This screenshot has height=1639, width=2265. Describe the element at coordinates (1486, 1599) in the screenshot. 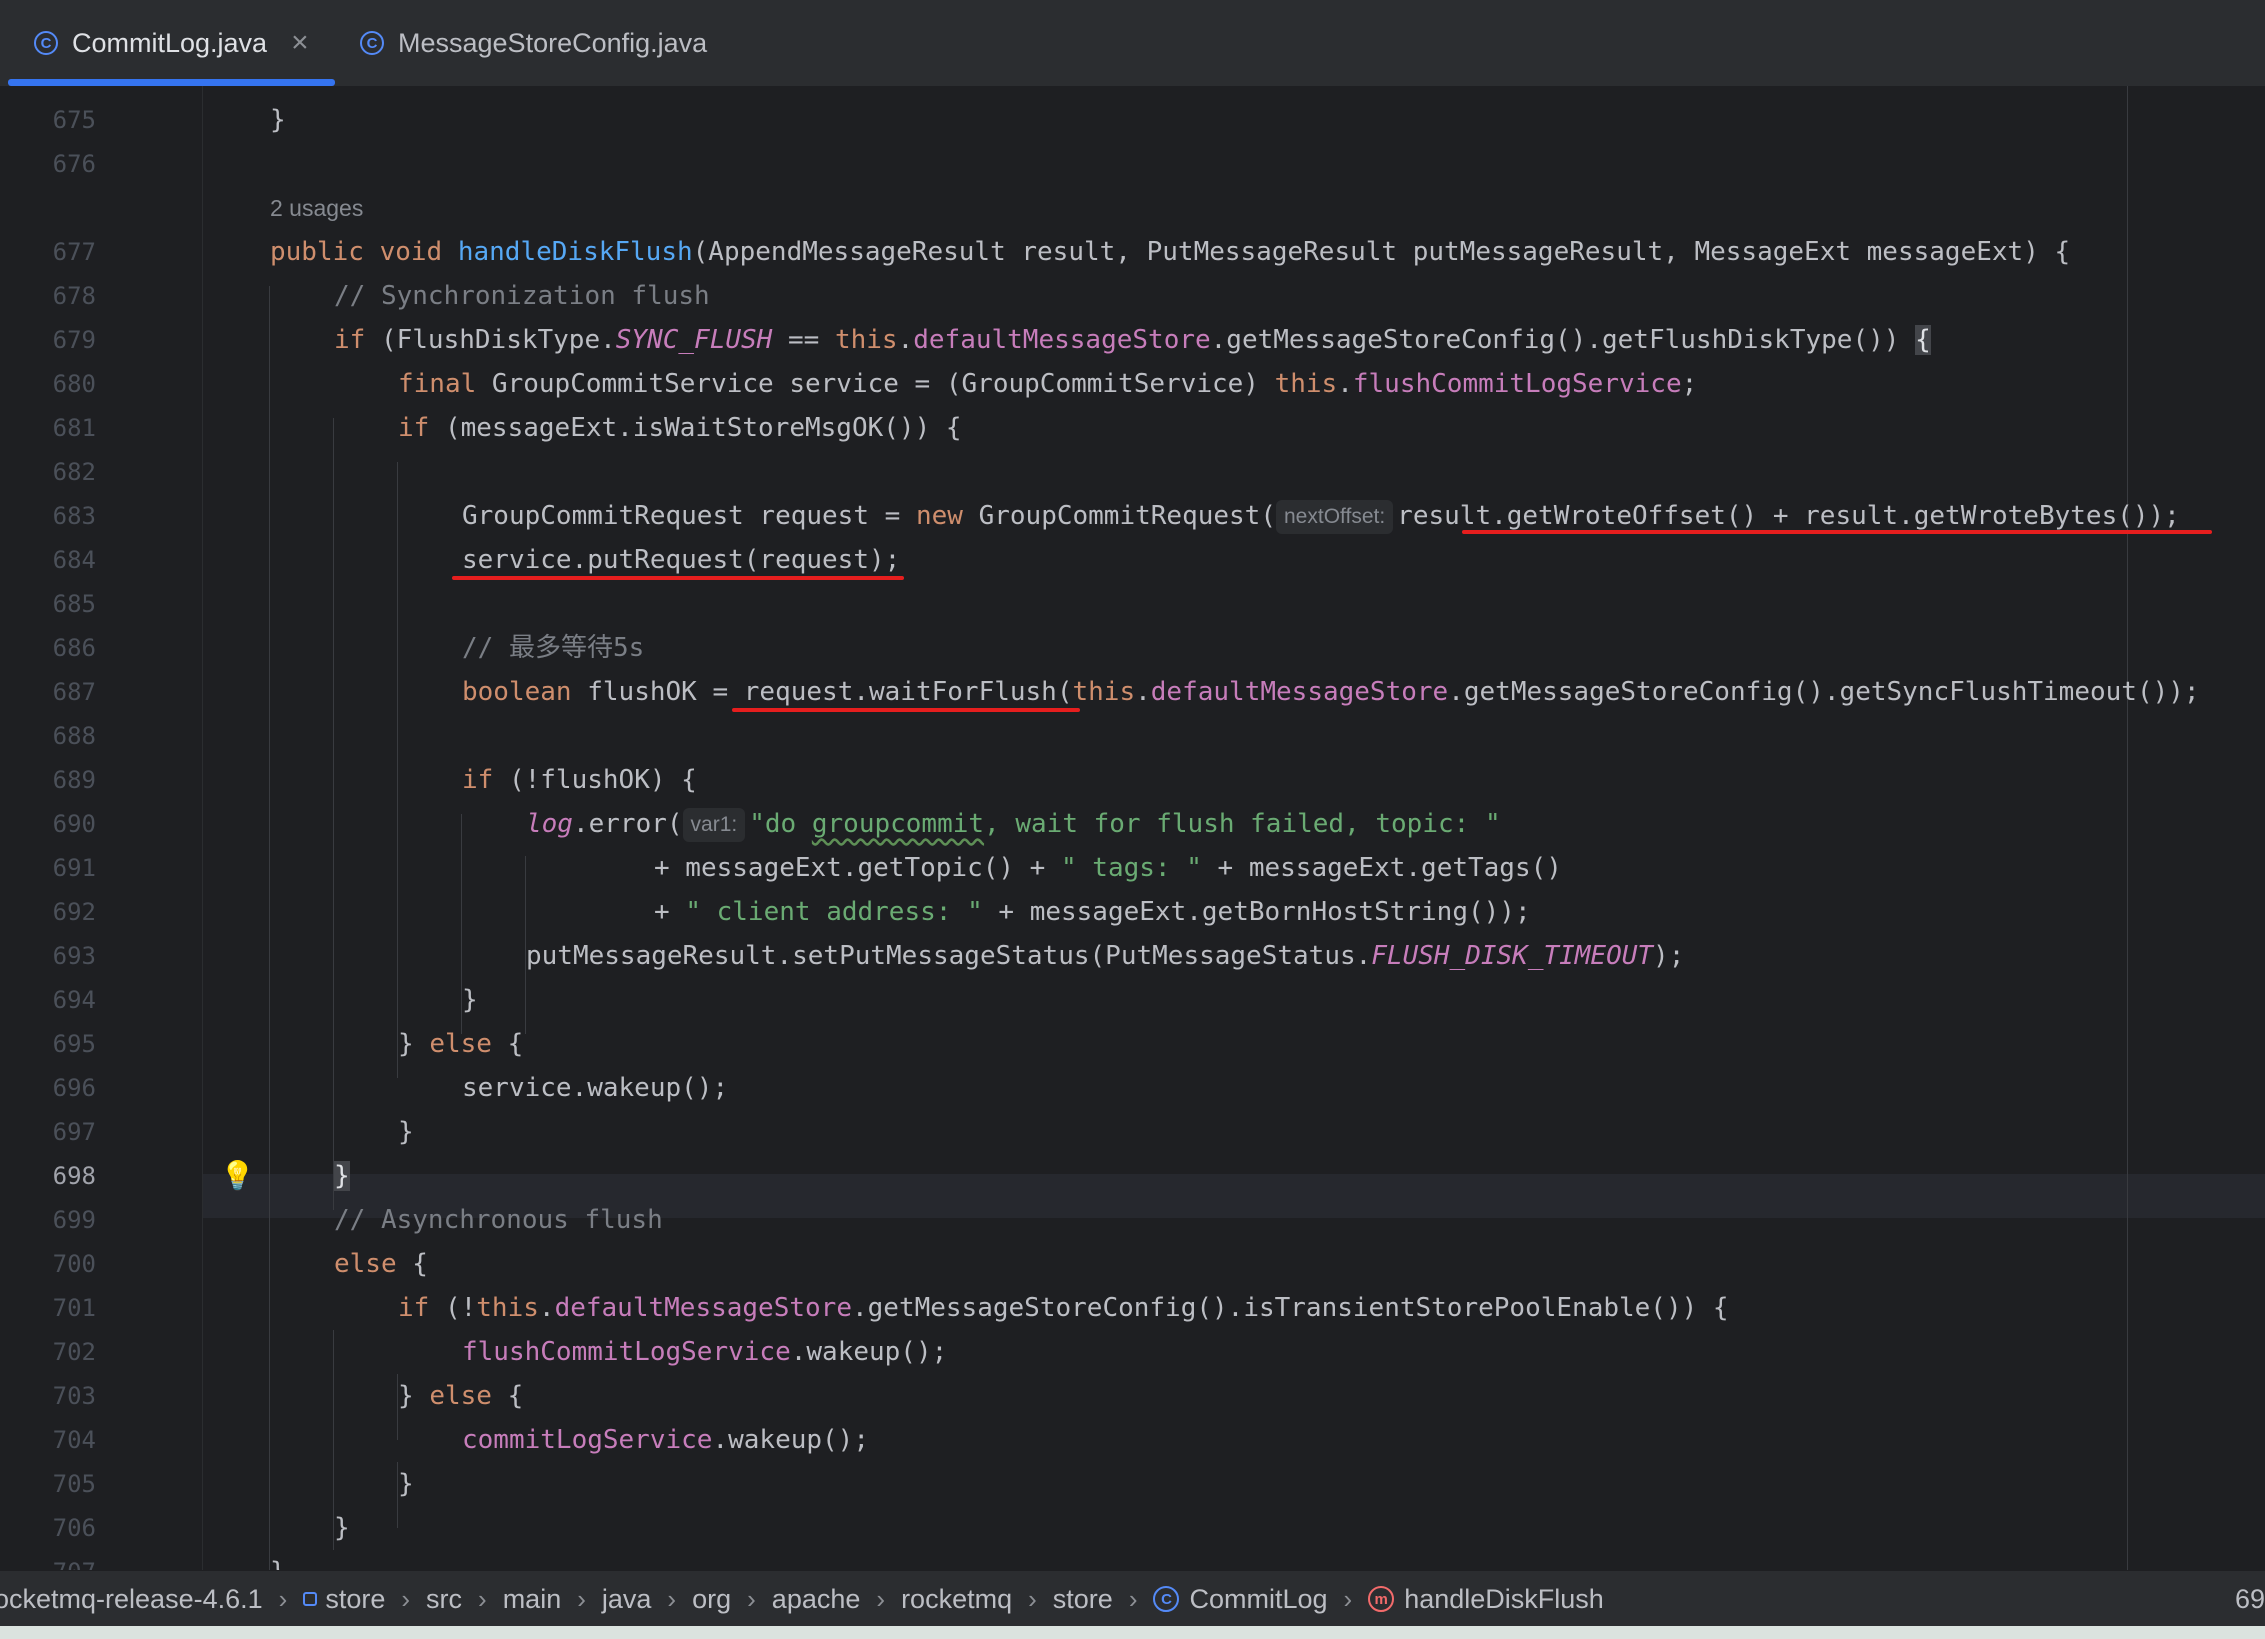

I see `breadcrumb-handlediskflush: m handleDiskFlush` at that location.